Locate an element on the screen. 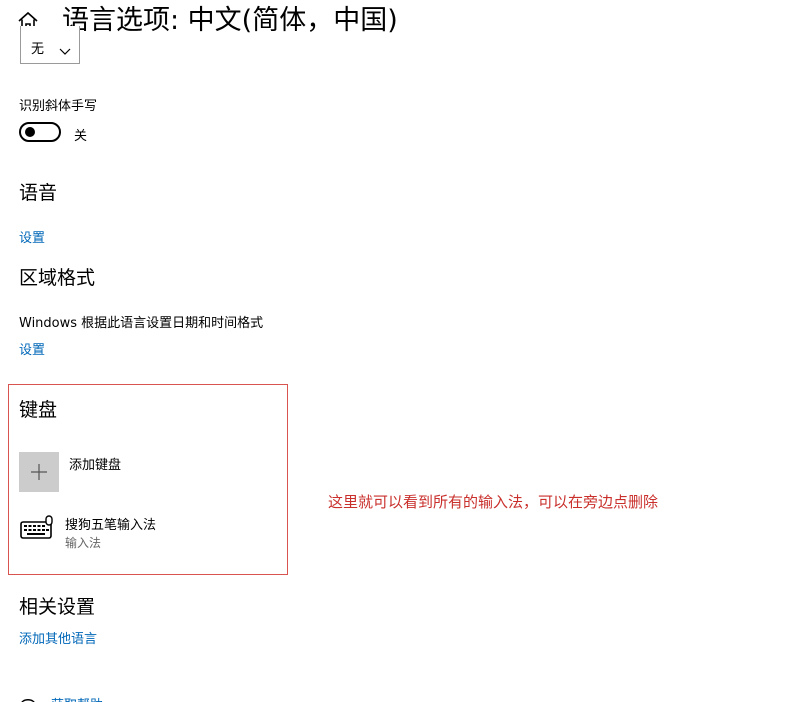  related-settings-heading: 相关设置 is located at coordinates (57, 607).